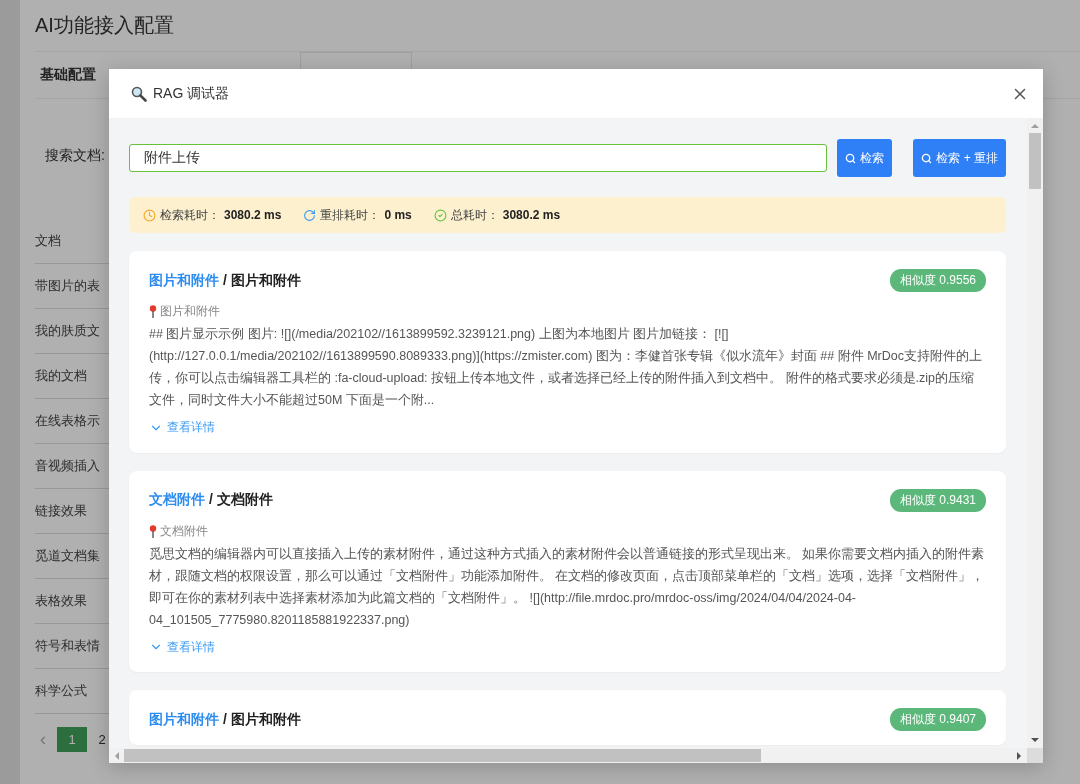 The height and width of the screenshot is (784, 1080). I want to click on vertical-scrollbar, so click(1035, 433).